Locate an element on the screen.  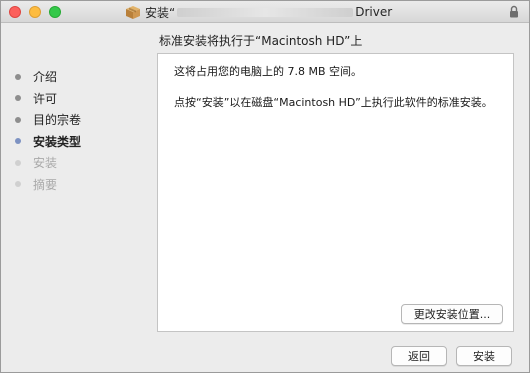
package-icon is located at coordinates (133, 12).